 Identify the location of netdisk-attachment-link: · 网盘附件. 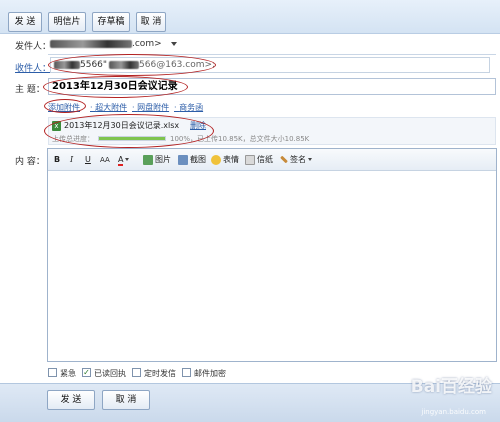
(150, 107).